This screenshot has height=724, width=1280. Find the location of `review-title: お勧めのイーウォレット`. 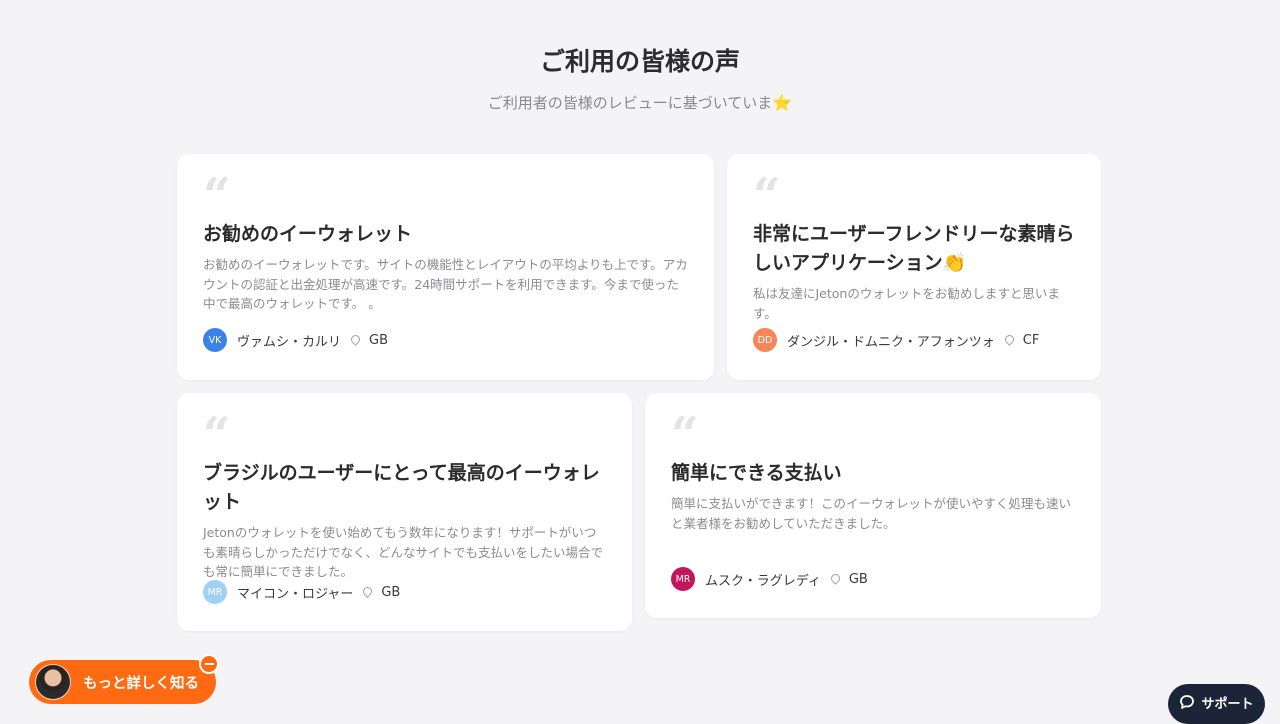

review-title: お勧めのイーウォレット is located at coordinates (308, 234).